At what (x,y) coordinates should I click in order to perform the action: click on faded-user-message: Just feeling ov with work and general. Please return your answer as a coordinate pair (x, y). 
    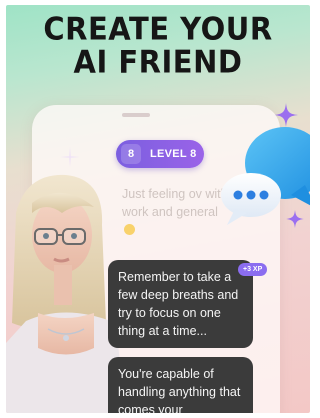
    Looking at the image, I should click on (177, 212).